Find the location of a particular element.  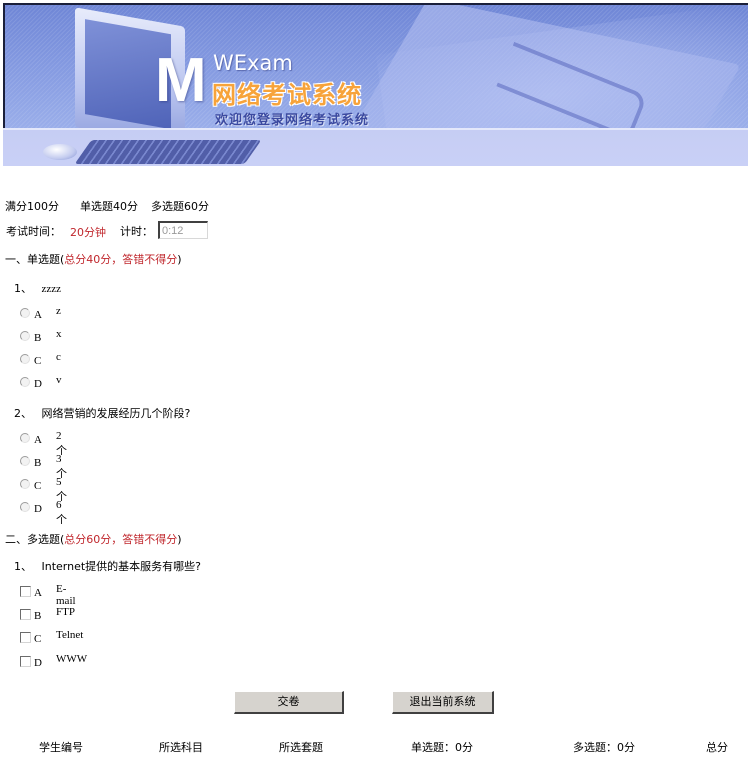

exit-button: 退出当前系统 is located at coordinates (443, 702).